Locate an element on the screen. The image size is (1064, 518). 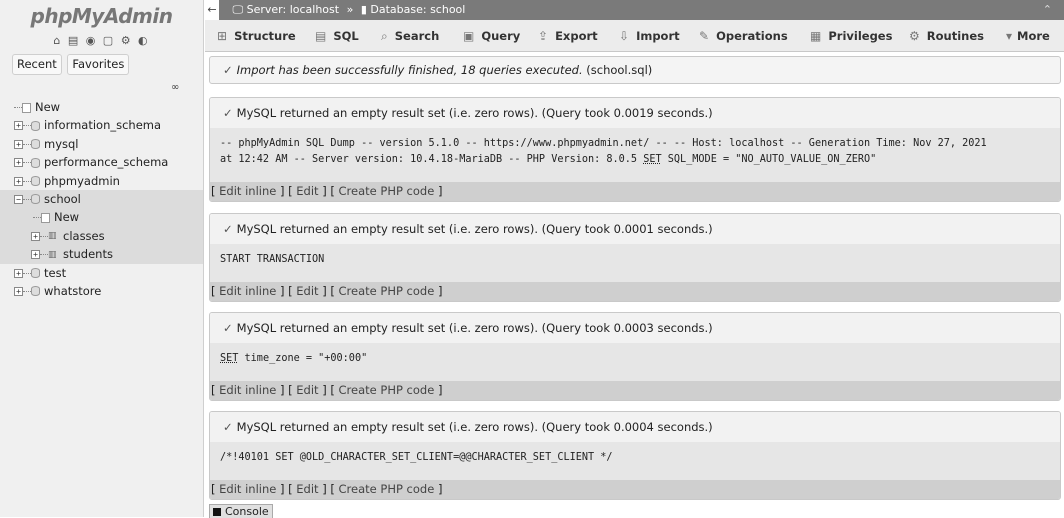
favorites-button: Favorites is located at coordinates (98, 64).